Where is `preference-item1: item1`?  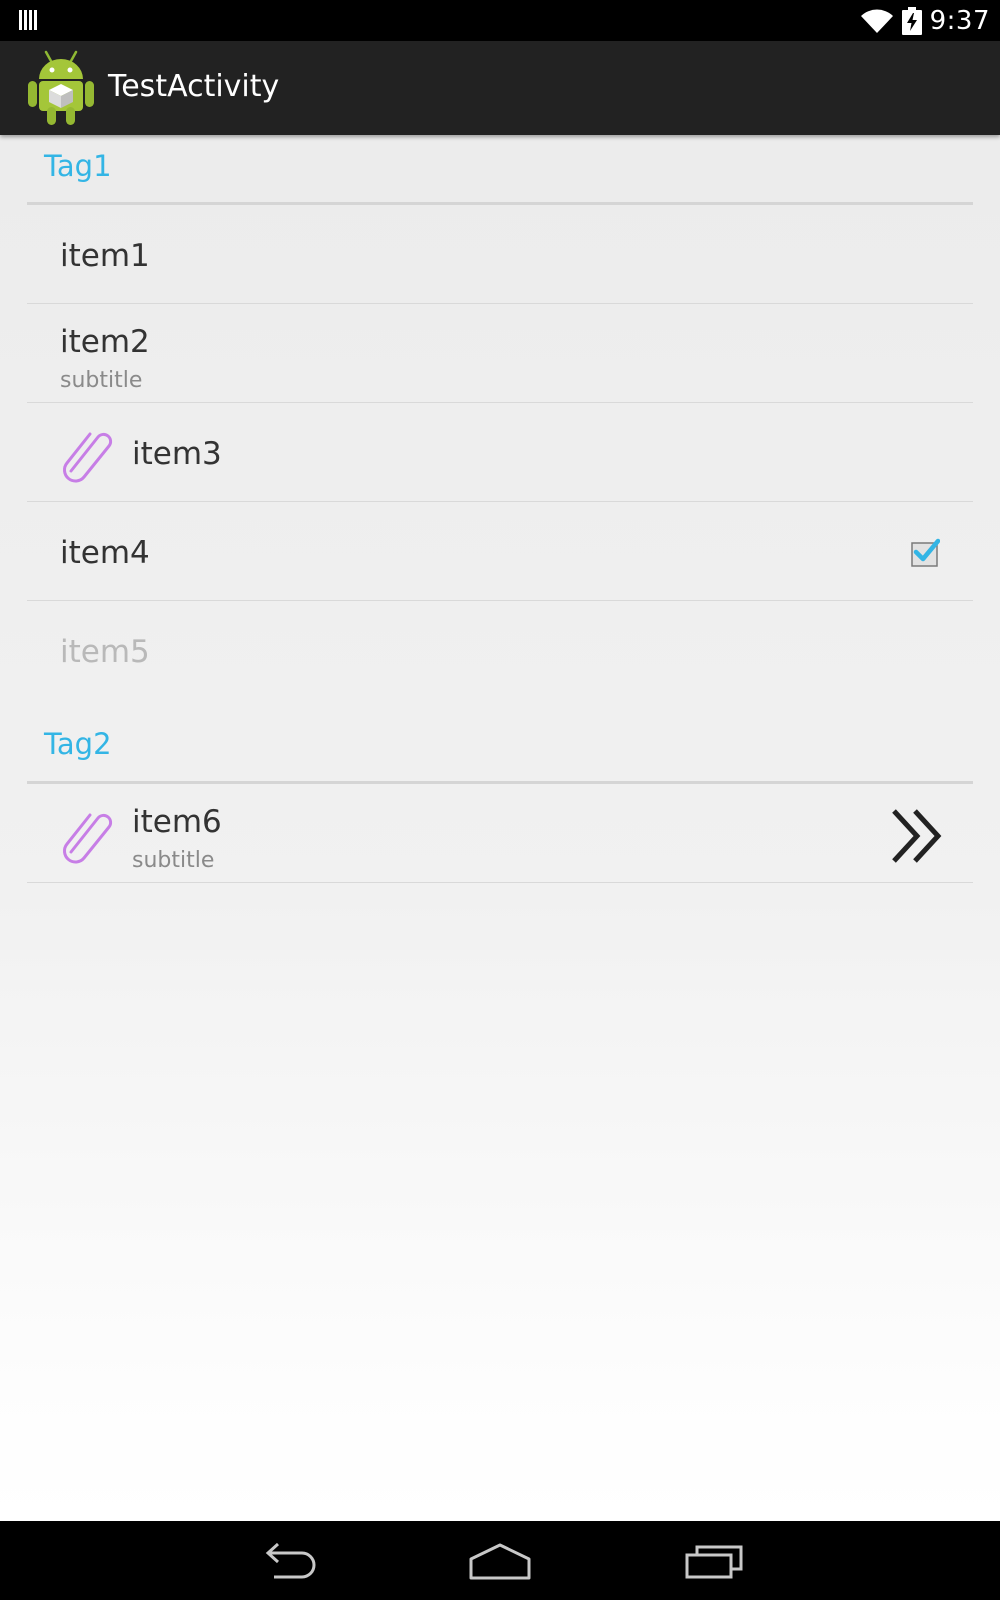 preference-item1: item1 is located at coordinates (500, 254).